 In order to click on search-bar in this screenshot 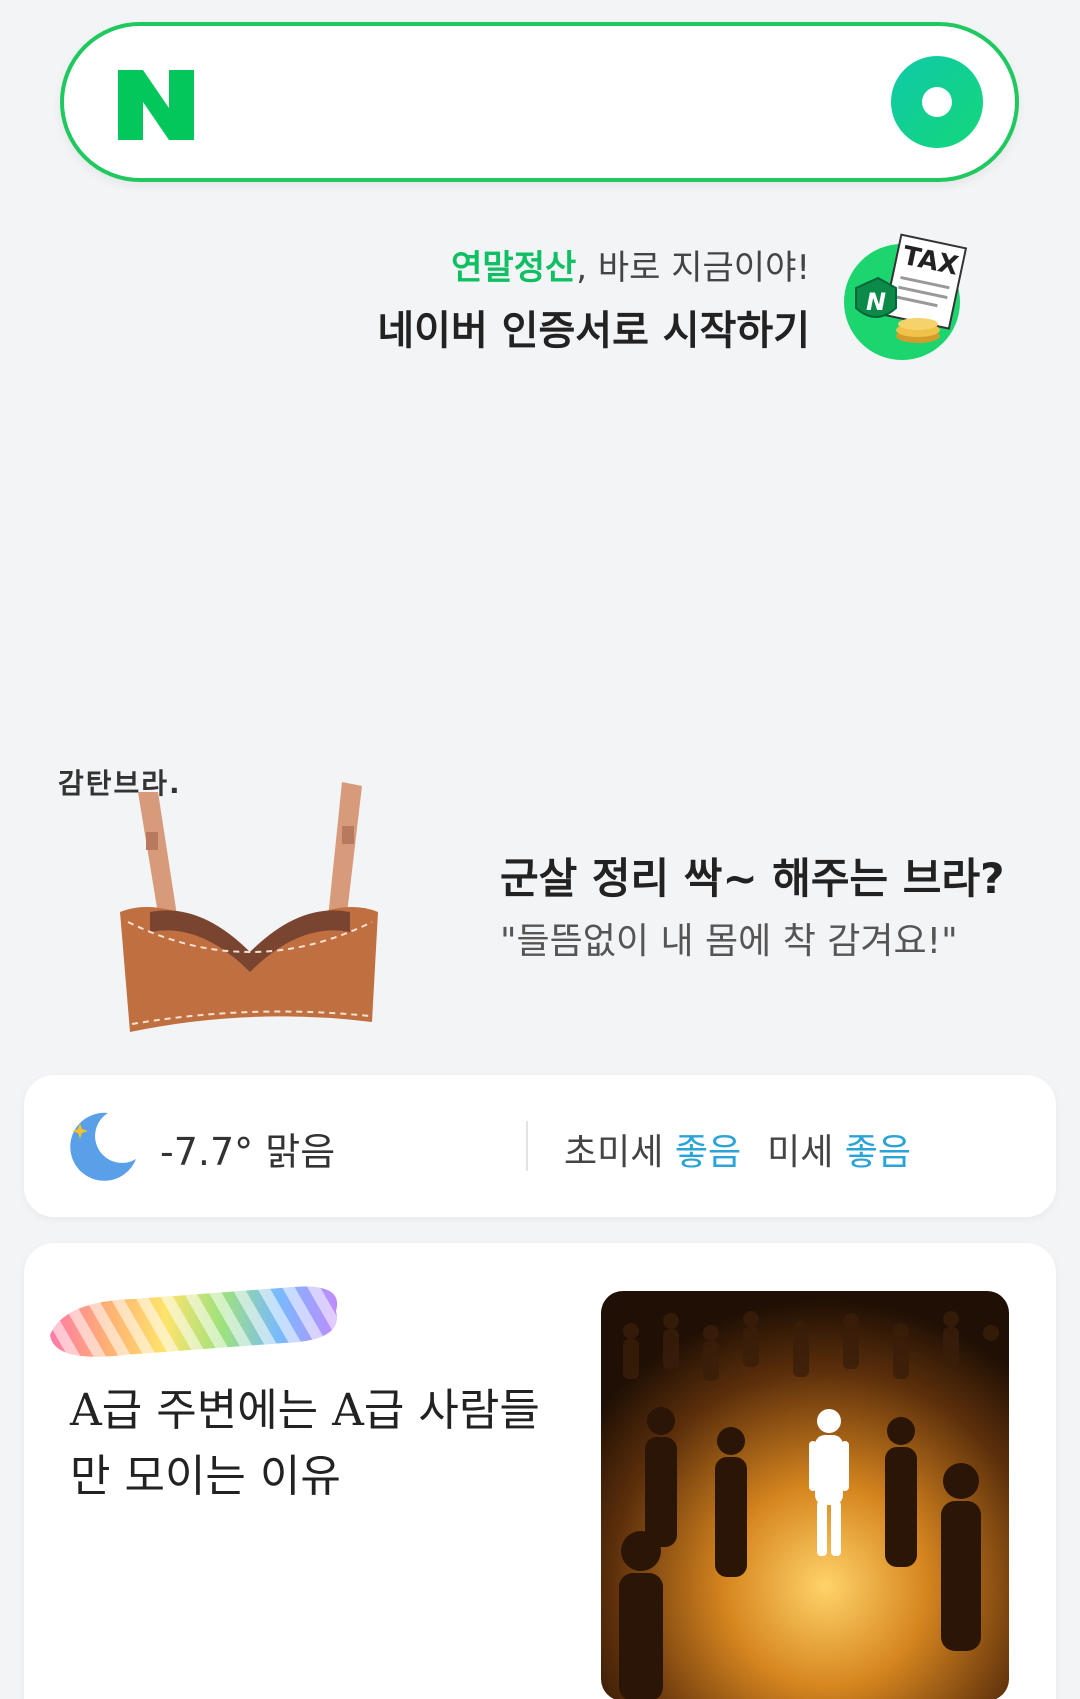, I will do `click(539, 102)`.